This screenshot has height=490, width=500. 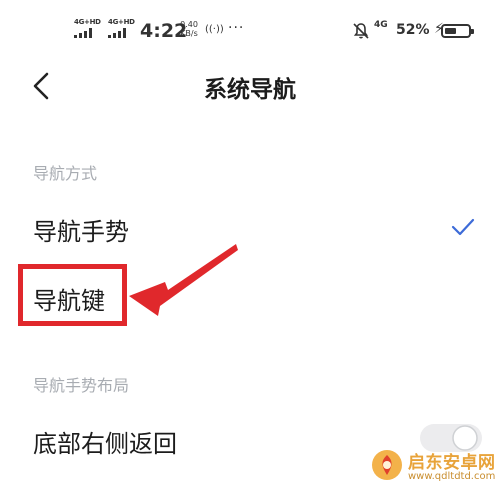 I want to click on section-gesture-layout: 导航手势布局, so click(x=81, y=385).